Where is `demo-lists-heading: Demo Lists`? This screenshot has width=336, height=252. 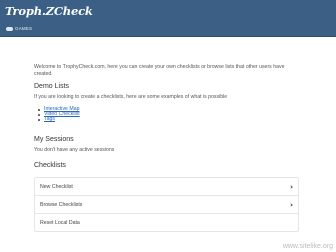
demo-lists-heading: Demo Lists is located at coordinates (52, 86).